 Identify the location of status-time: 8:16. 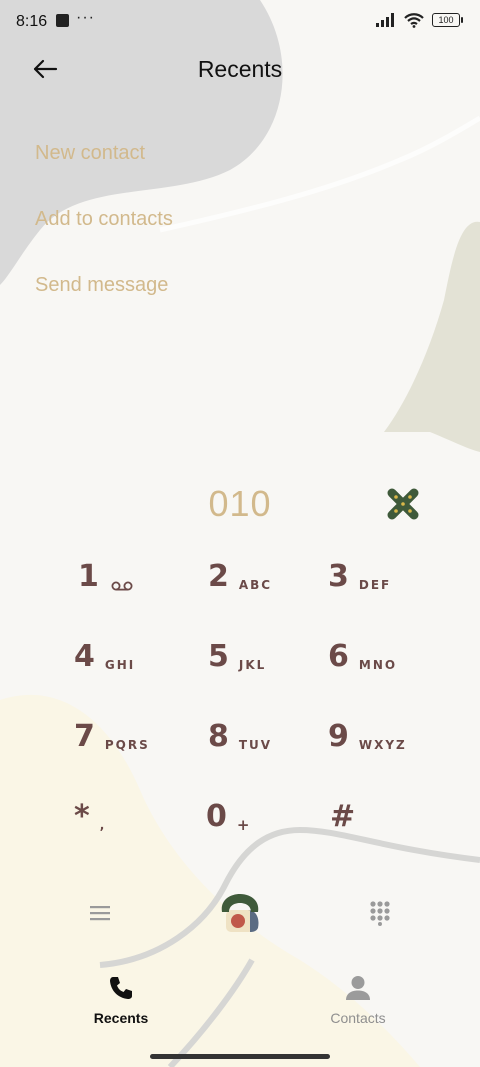
(32, 21).